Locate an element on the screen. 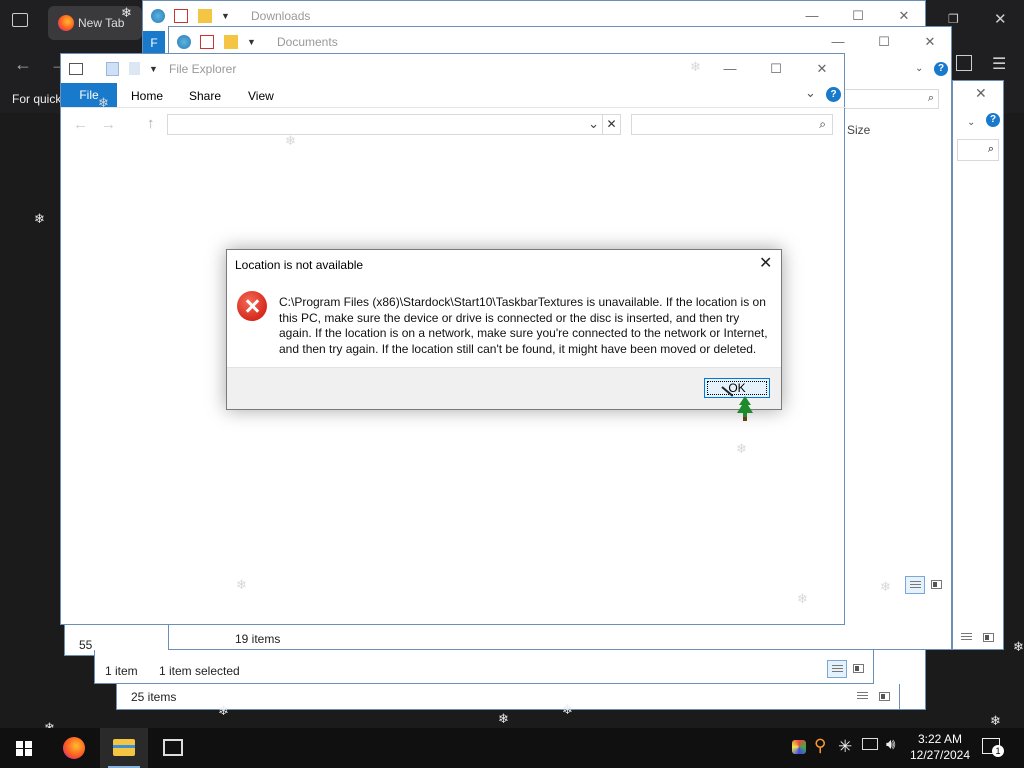  snow-tray-icon: ✳ is located at coordinates (845, 747).